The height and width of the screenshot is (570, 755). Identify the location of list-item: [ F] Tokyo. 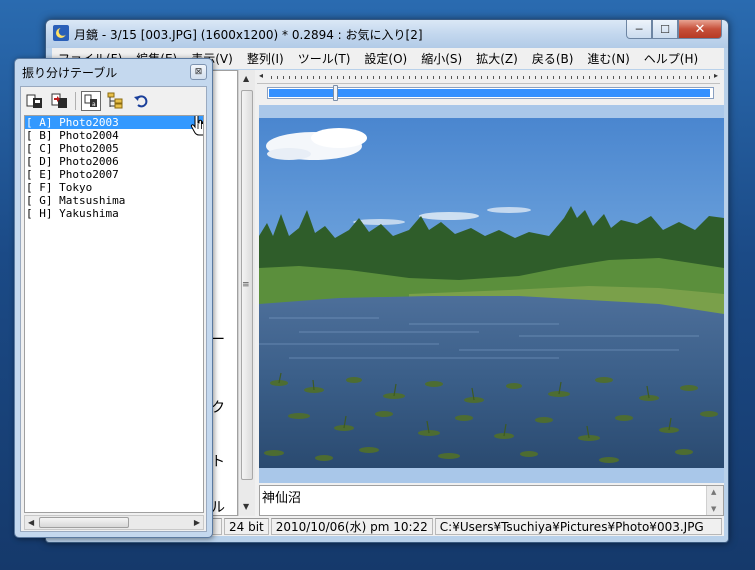
(114, 187).